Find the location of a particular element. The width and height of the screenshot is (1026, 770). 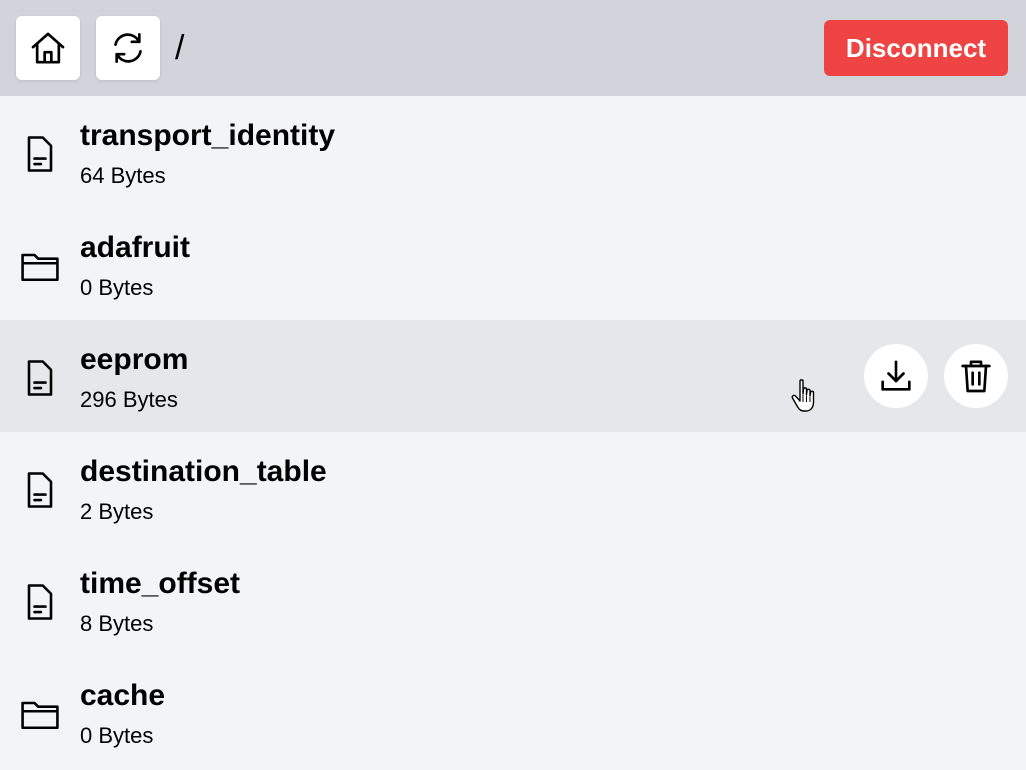

refresh-button is located at coordinates (128, 48).